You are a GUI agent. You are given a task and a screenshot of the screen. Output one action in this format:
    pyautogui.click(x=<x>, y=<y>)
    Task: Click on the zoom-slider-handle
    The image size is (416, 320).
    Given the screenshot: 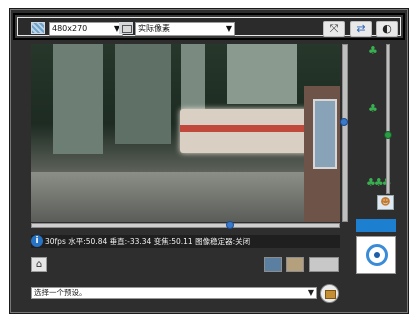 What is the action you would take?
    pyautogui.click(x=388, y=135)
    